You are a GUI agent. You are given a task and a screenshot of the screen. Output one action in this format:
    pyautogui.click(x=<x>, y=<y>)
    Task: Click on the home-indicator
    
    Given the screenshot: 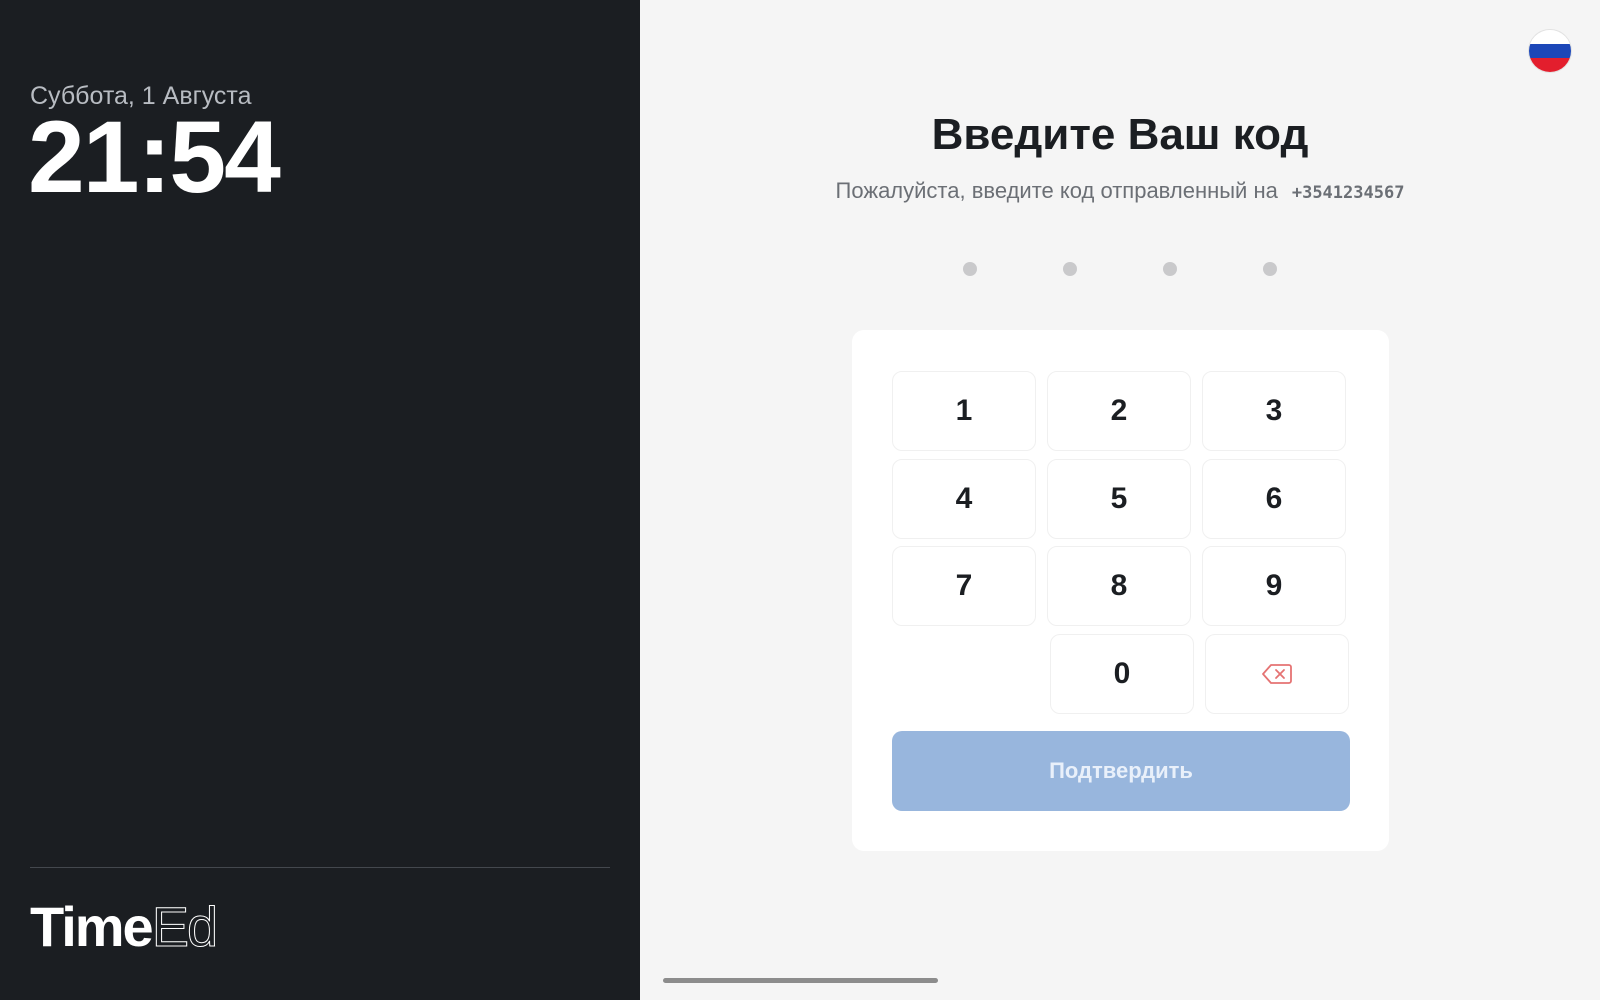 What is the action you would take?
    pyautogui.click(x=800, y=980)
    